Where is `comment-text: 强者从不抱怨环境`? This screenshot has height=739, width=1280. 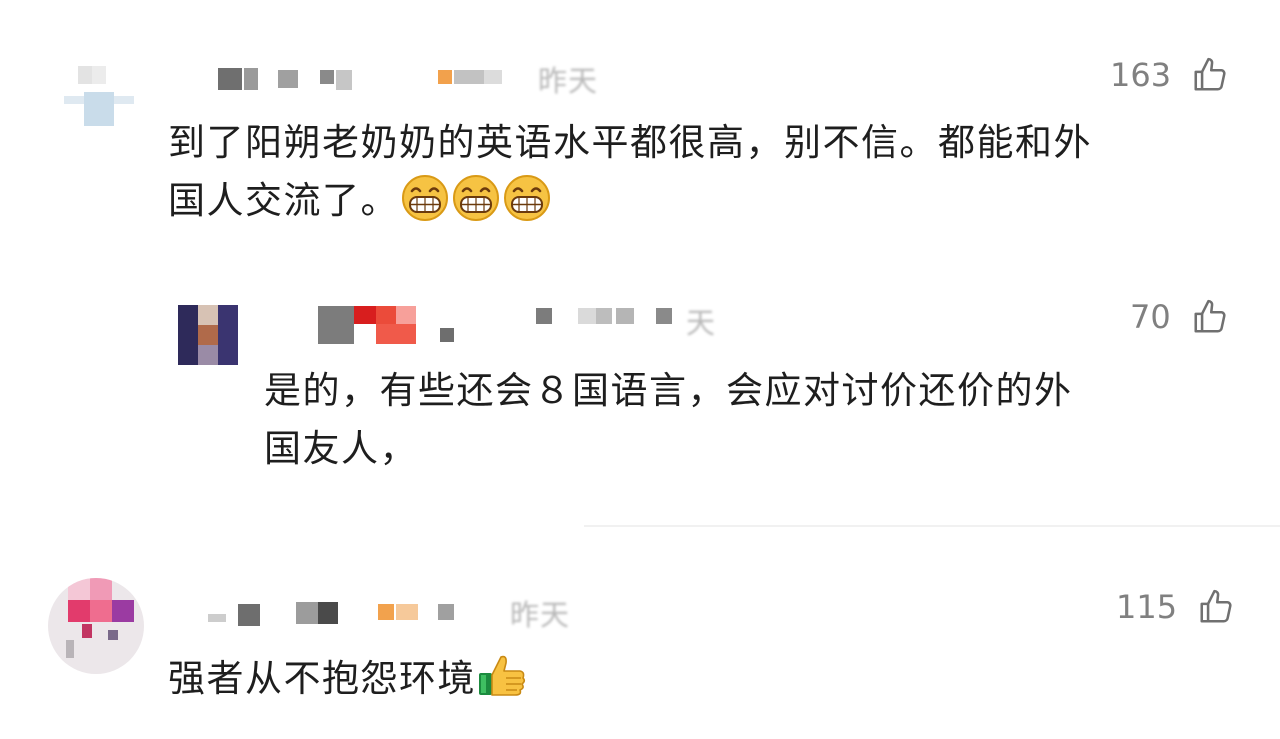 comment-text: 强者从不抱怨环境 is located at coordinates (347, 679).